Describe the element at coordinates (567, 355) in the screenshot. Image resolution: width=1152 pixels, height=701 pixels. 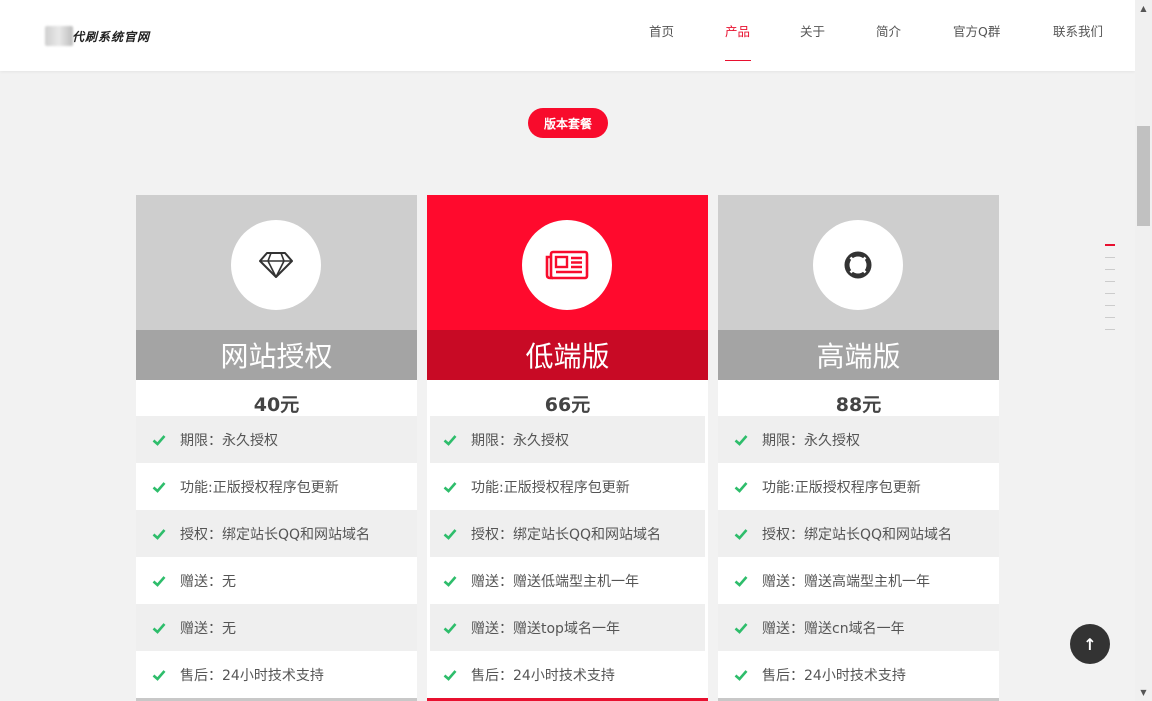
I see `card-title: 低端版` at that location.